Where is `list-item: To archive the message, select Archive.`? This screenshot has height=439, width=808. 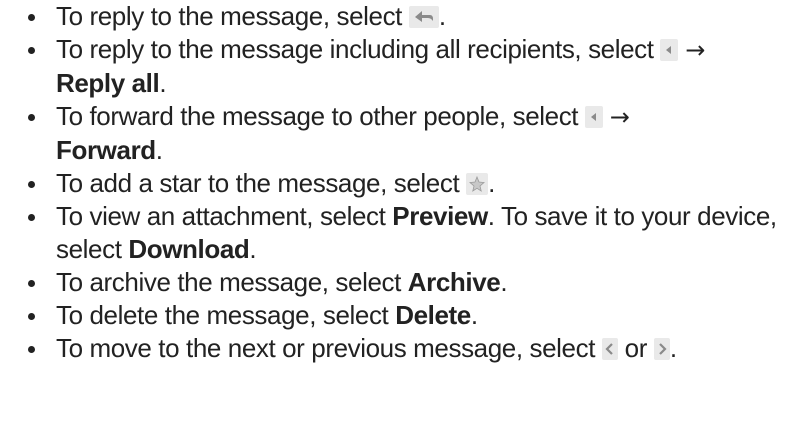 list-item: To archive the message, select Archive. is located at coordinates (415, 282).